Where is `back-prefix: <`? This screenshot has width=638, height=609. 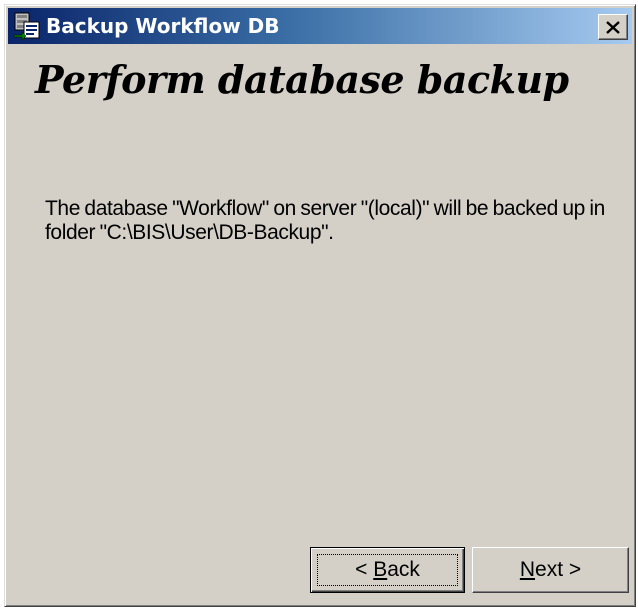 back-prefix: < is located at coordinates (364, 569).